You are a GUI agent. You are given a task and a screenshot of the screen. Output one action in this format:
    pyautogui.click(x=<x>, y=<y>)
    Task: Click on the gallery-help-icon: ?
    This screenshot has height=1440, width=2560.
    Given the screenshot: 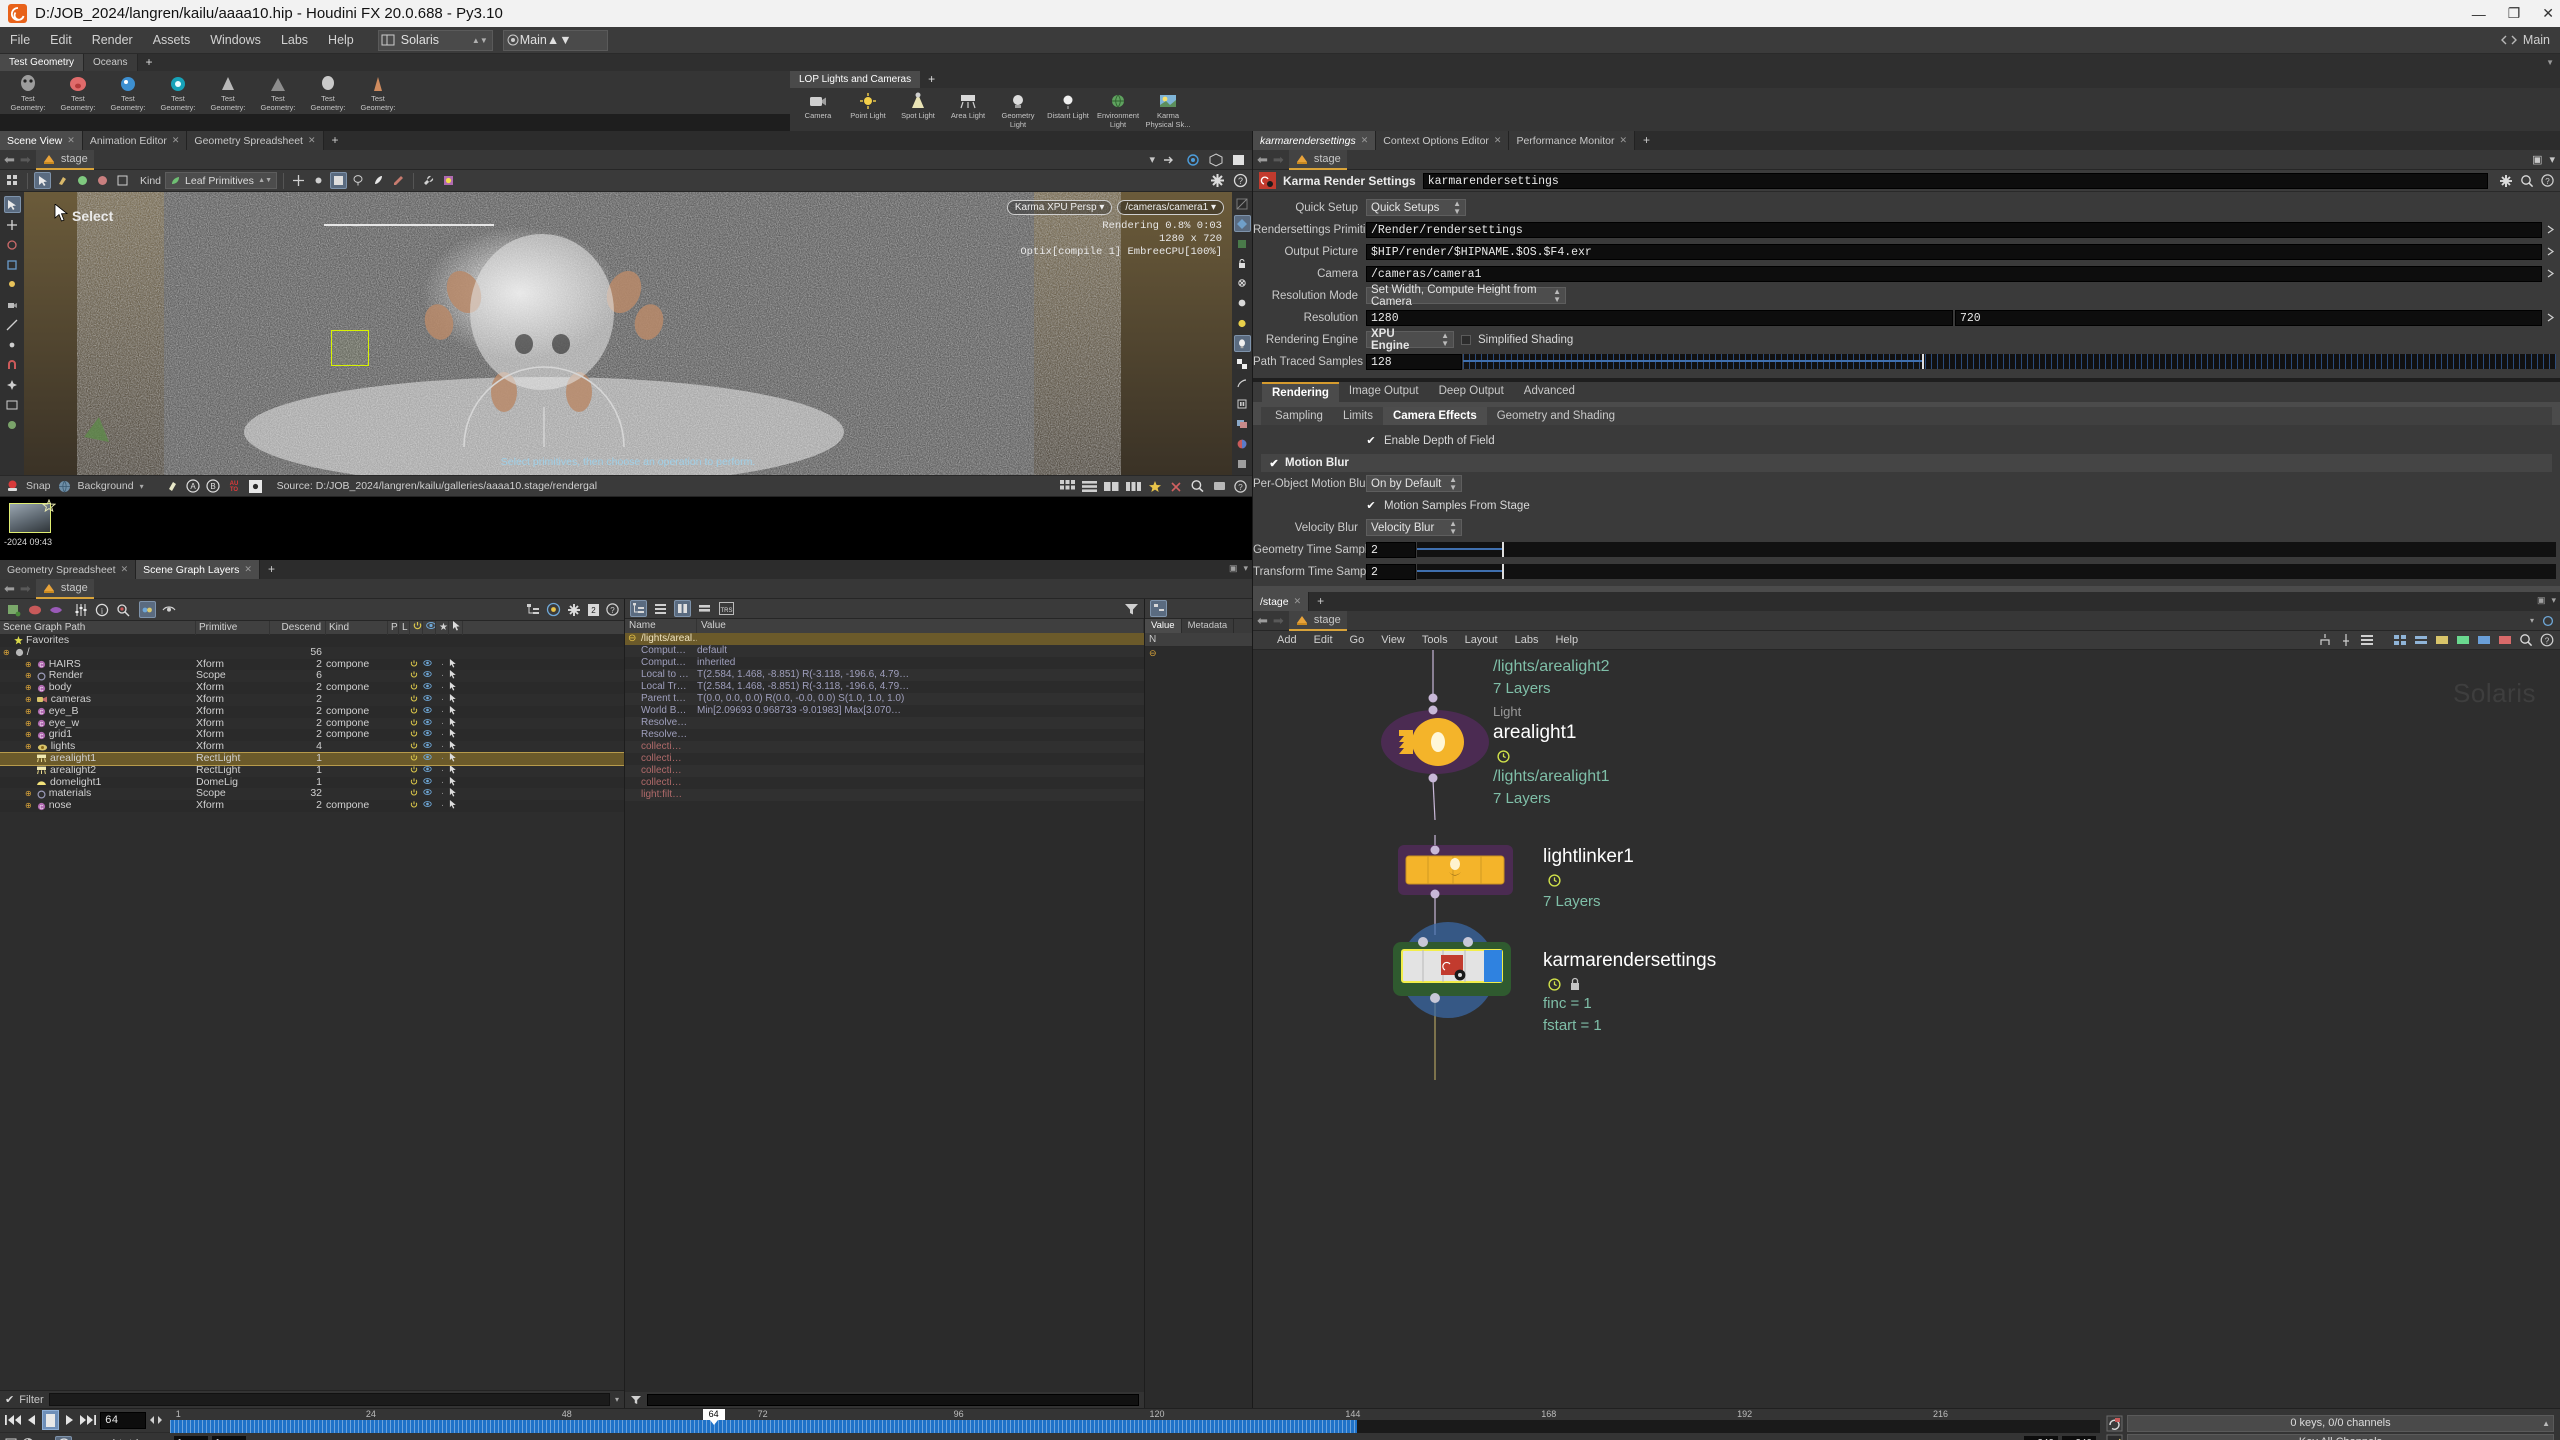 What is the action you would take?
    pyautogui.click(x=1240, y=486)
    